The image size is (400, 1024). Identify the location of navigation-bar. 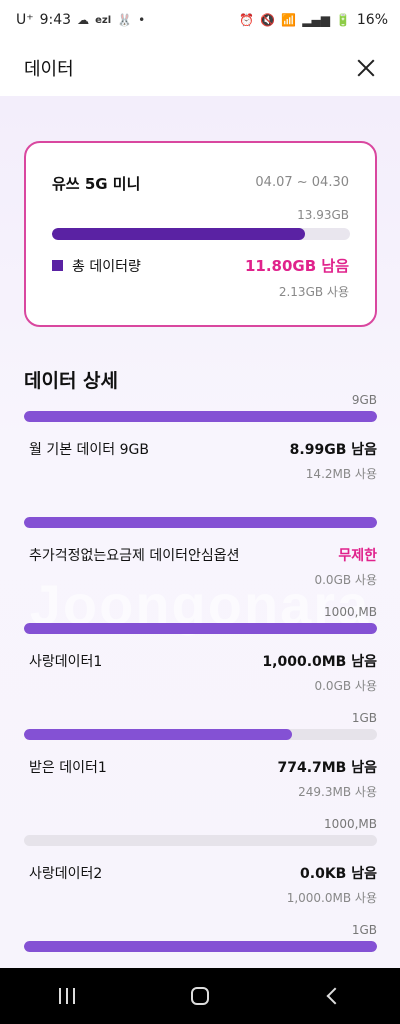
(200, 996).